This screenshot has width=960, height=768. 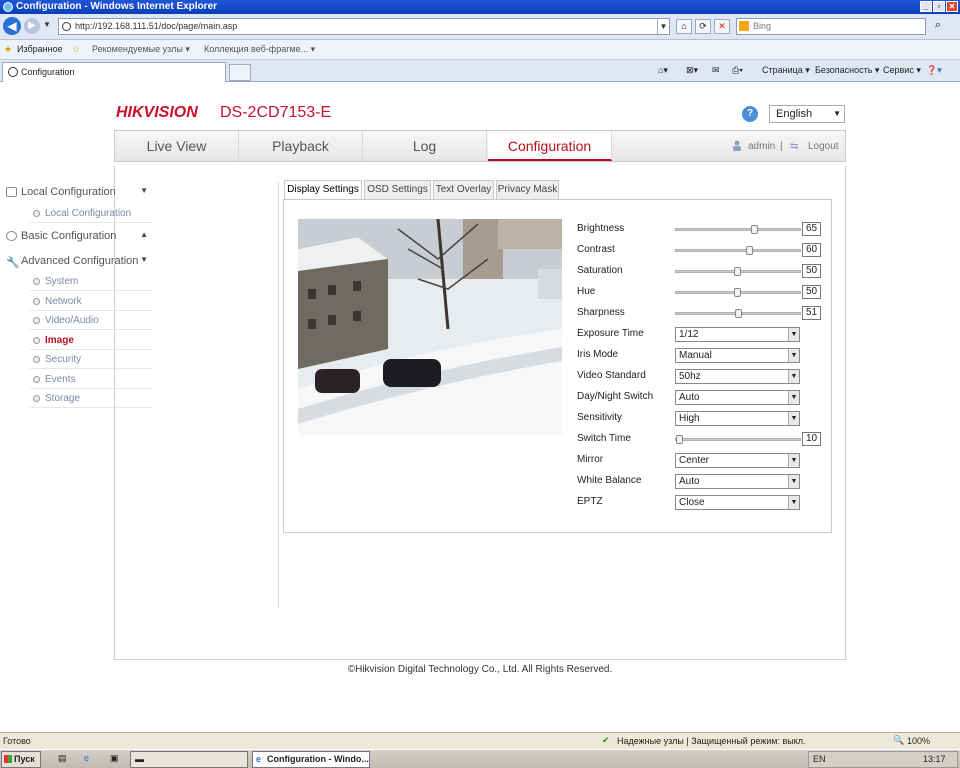 What do you see at coordinates (604, 438) in the screenshot?
I see `switch-time-label: Switch Time` at bounding box center [604, 438].